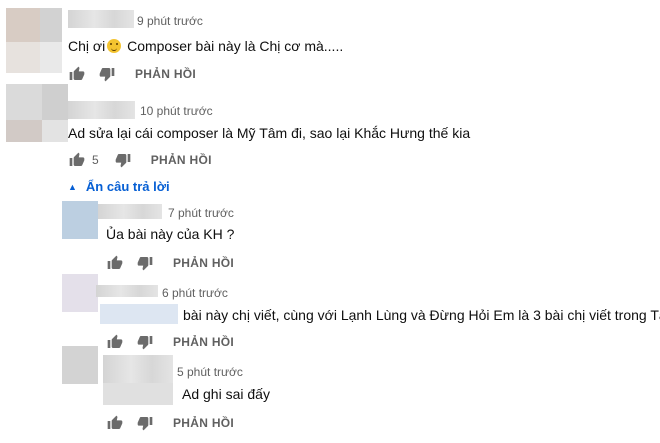 This screenshot has width=660, height=443. Describe the element at coordinates (95, 160) in the screenshot. I see `like-count: 5` at that location.